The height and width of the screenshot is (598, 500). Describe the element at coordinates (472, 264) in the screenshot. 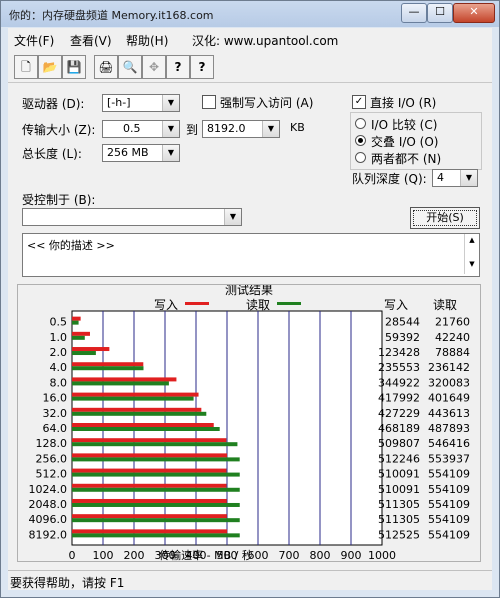

I see `scroll-down-icon: ▼` at that location.